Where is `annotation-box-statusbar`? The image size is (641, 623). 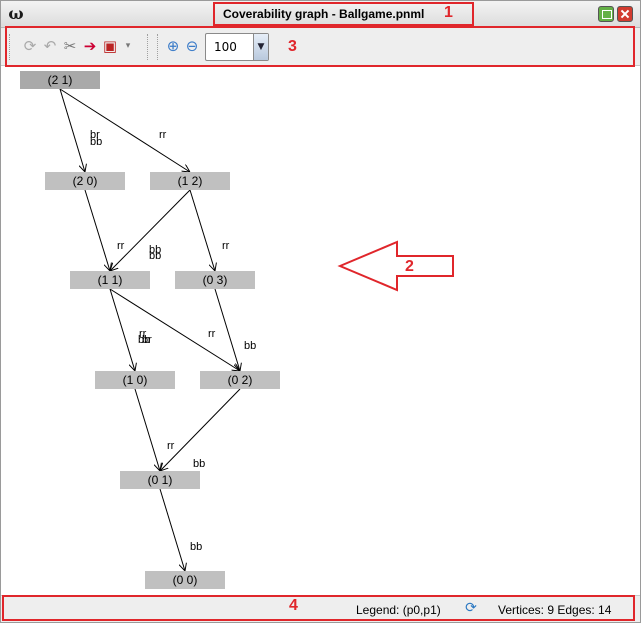 annotation-box-statusbar is located at coordinates (318, 608).